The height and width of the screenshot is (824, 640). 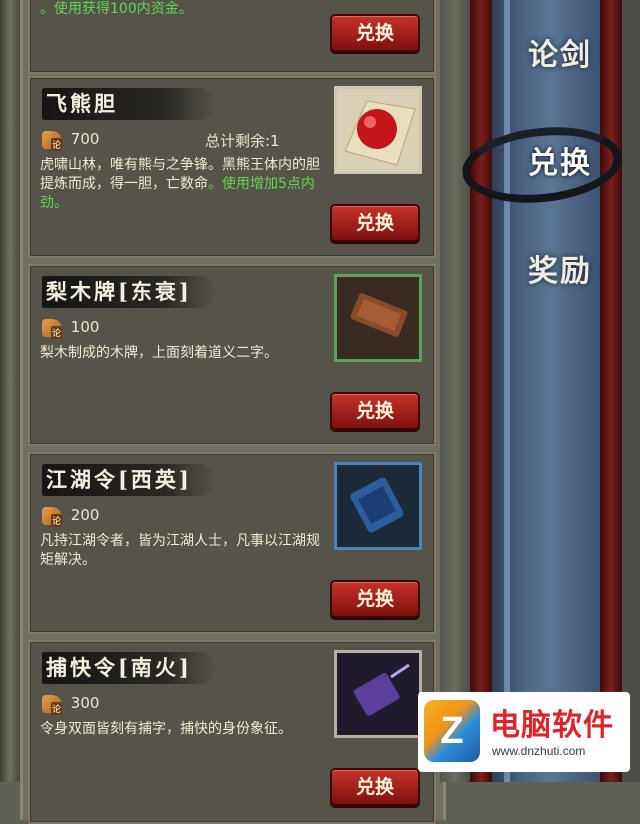 What do you see at coordinates (560, 164) in the screenshot?
I see `tab-exchange: 兑换` at bounding box center [560, 164].